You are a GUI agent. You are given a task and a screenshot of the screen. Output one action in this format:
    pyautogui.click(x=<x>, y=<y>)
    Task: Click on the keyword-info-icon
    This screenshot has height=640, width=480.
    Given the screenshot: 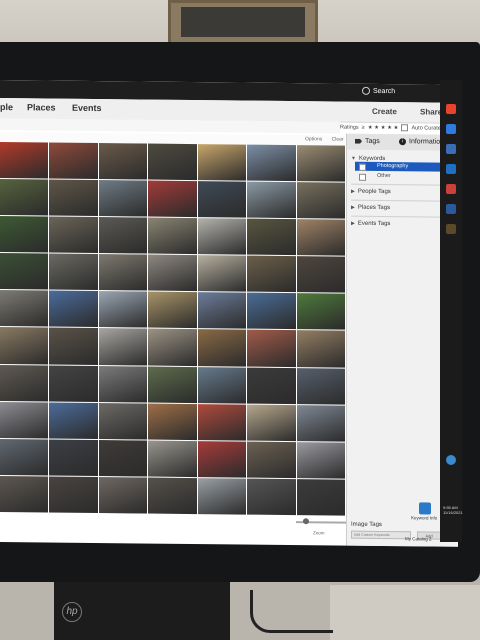 What is the action you would take?
    pyautogui.click(x=425, y=508)
    